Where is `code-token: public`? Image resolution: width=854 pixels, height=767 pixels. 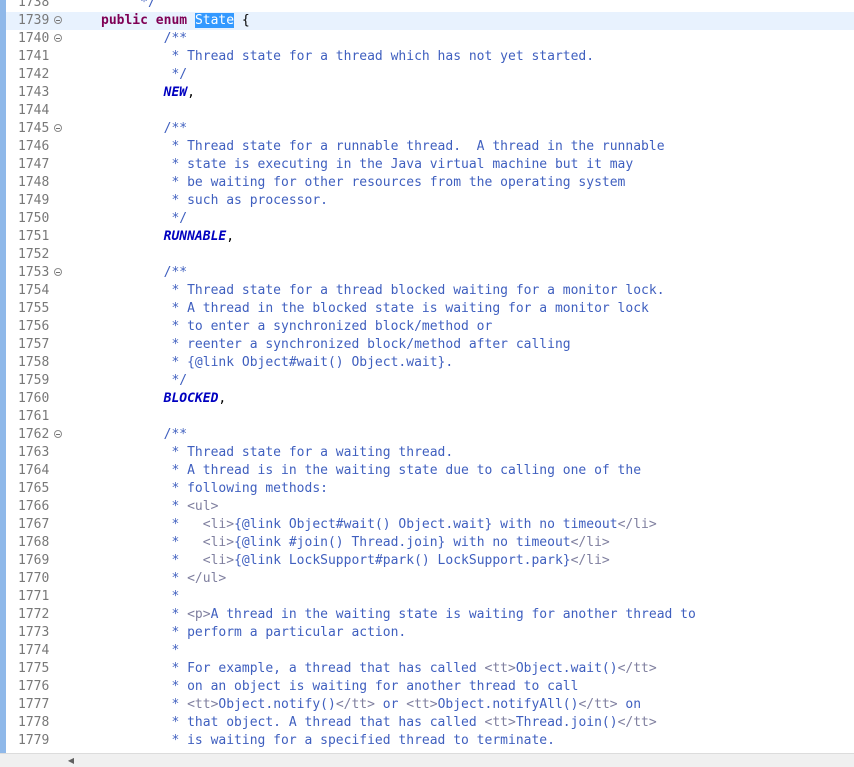
code-token: public is located at coordinates (124, 20).